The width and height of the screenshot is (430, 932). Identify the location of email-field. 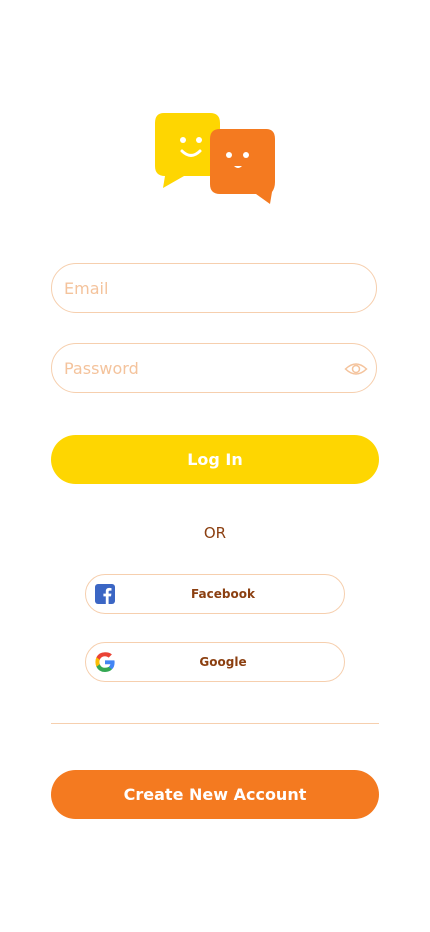
(214, 288).